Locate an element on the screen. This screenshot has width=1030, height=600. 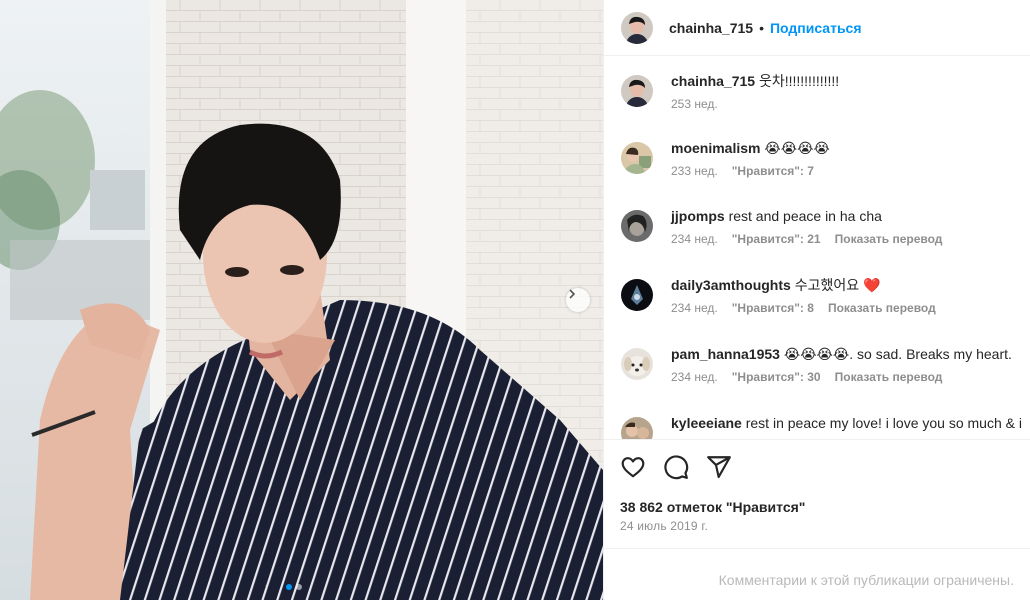
comment-text: rest and peace in ha cha is located at coordinates (805, 216).